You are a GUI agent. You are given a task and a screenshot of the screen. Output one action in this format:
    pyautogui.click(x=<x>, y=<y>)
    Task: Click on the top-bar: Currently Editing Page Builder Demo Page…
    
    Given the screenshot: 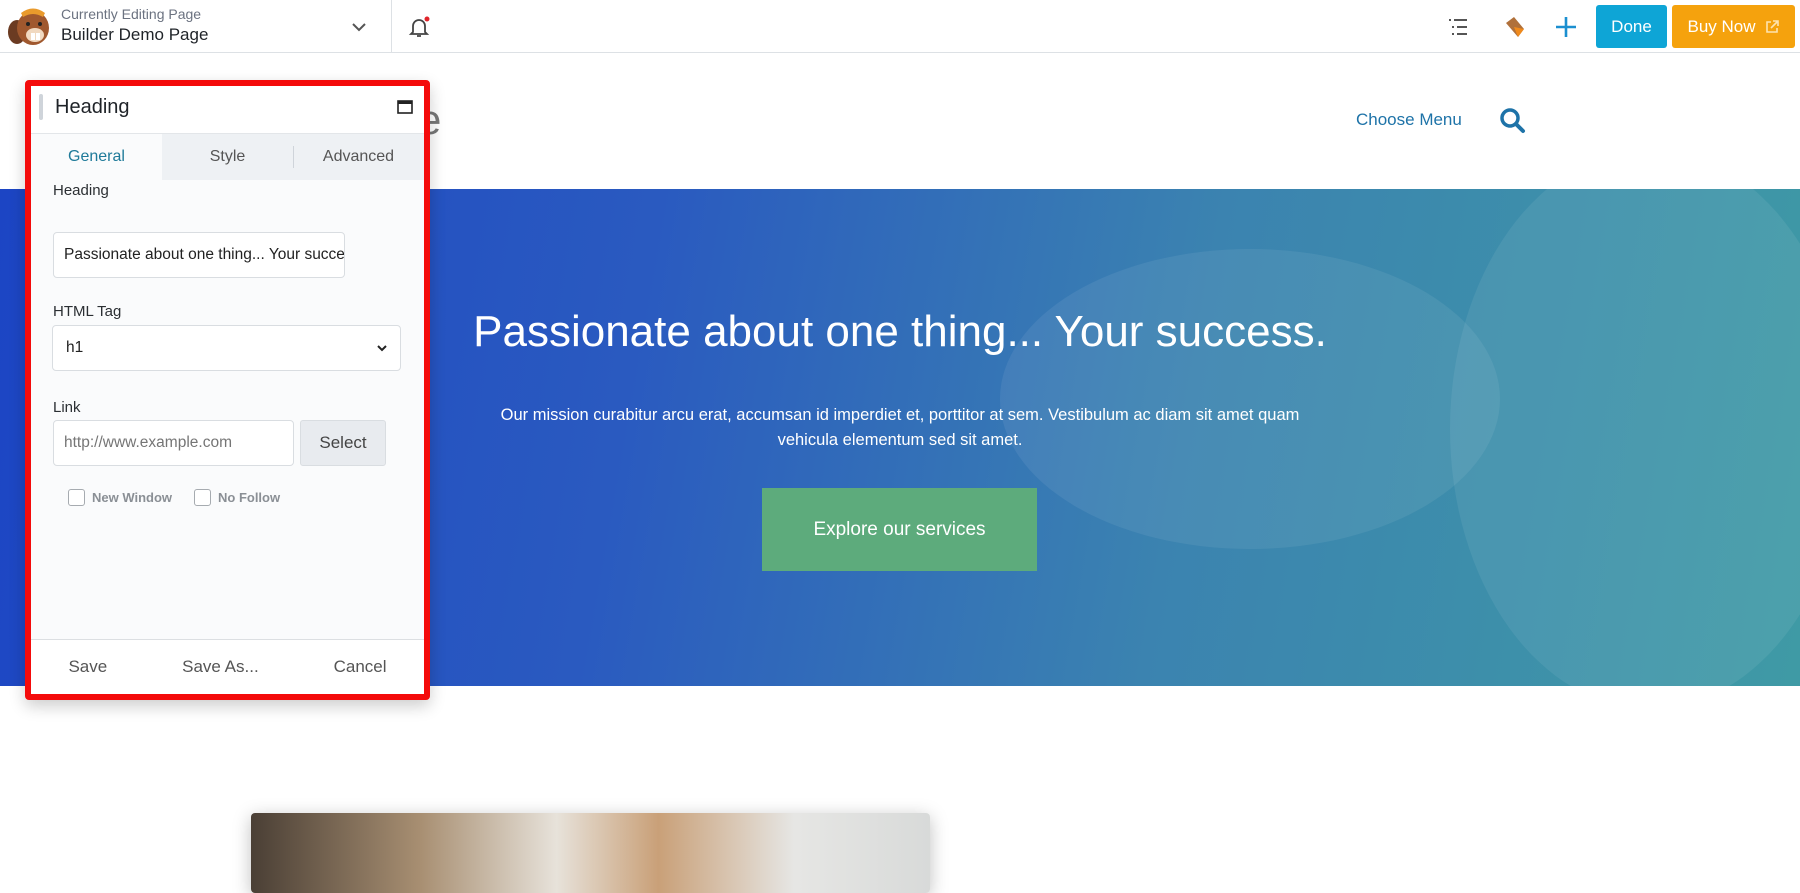 What is the action you would take?
    pyautogui.click(x=900, y=26)
    